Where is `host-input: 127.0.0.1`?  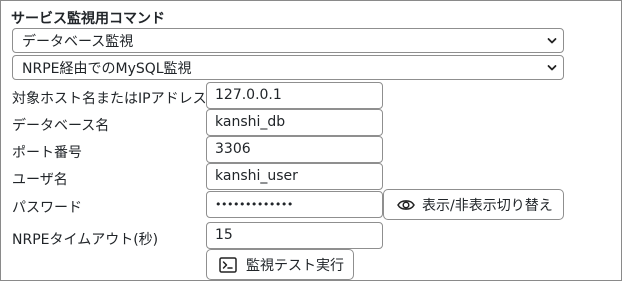
host-input: 127.0.0.1 is located at coordinates (294, 95).